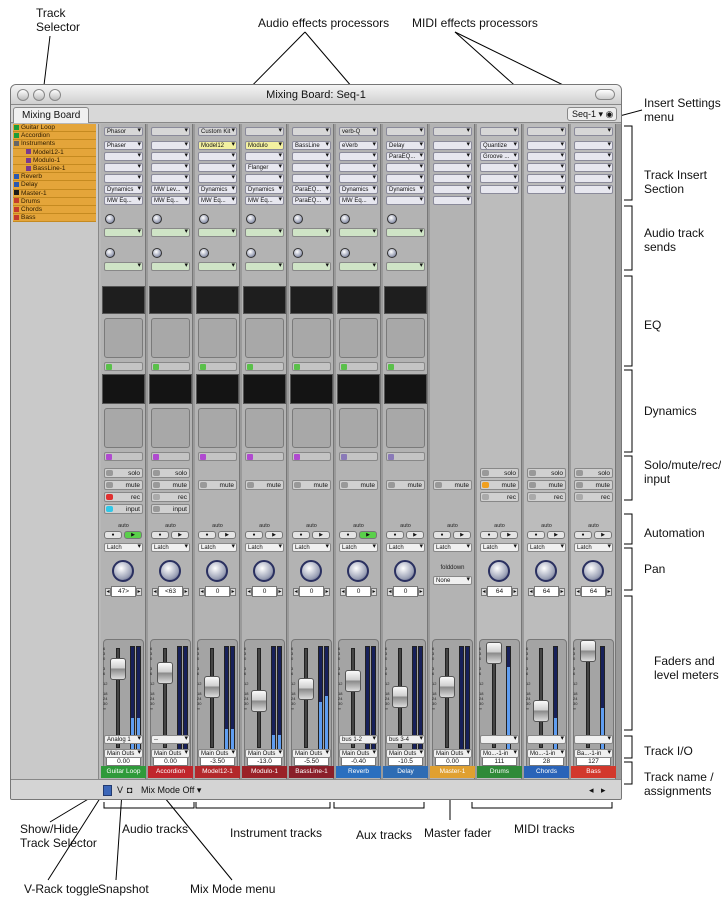 The image size is (721, 910). Describe the element at coordinates (120, 790) in the screenshot. I see `v-rack-toggle: V` at that location.